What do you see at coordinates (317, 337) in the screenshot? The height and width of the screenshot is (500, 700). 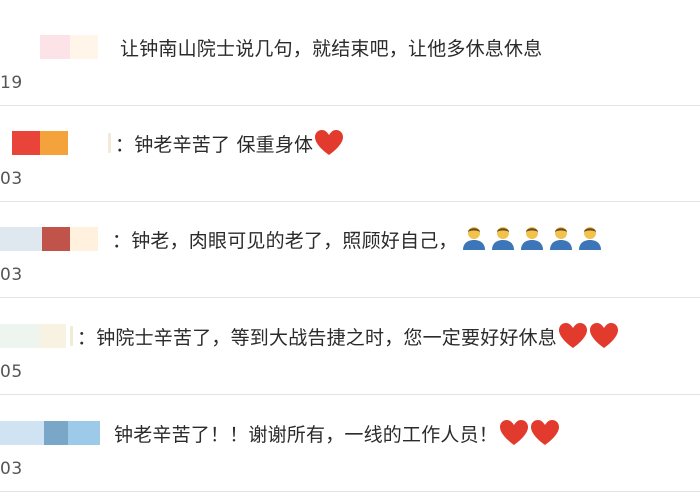 I see `comment-text: ：钟院士辛苦了，等到大战告捷之时，您一定要好好休息` at bounding box center [317, 337].